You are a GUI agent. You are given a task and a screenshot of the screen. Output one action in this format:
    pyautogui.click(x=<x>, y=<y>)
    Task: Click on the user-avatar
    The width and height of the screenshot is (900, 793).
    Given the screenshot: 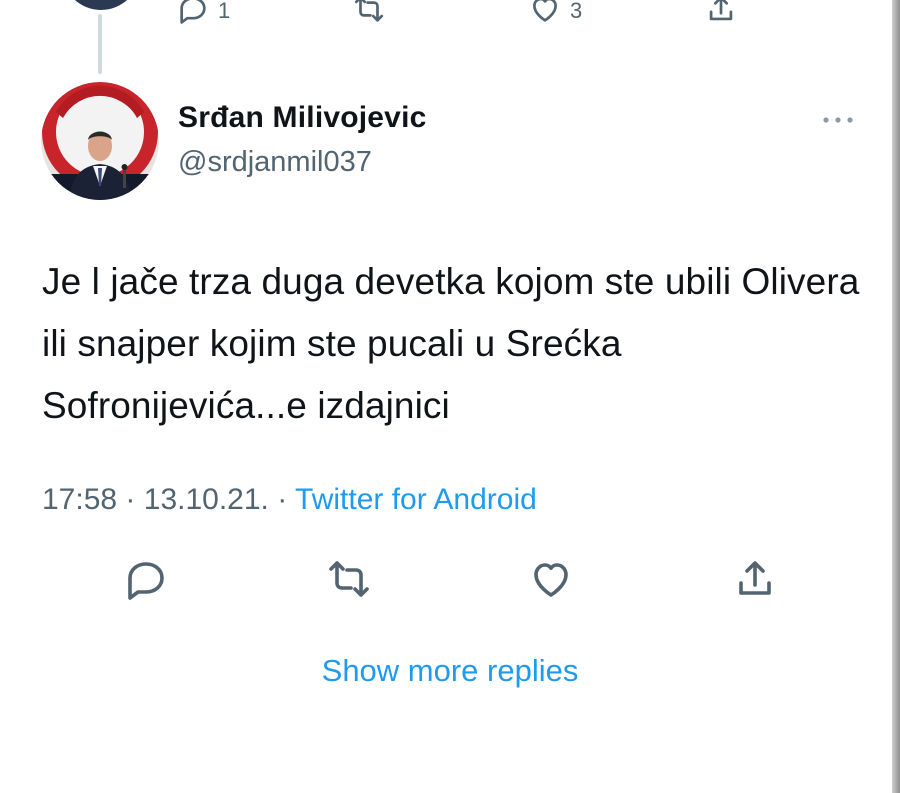 What is the action you would take?
    pyautogui.click(x=100, y=141)
    